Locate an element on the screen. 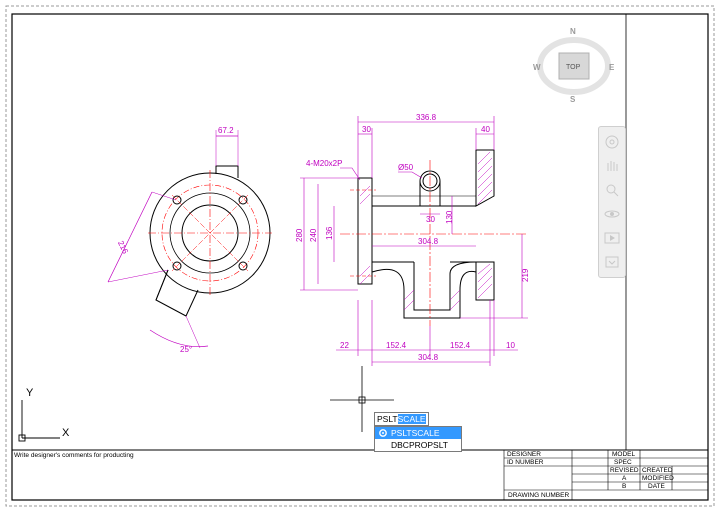 Image resolution: width=720 pixels, height=512 pixels. viewcube-south: S is located at coordinates (573, 99).